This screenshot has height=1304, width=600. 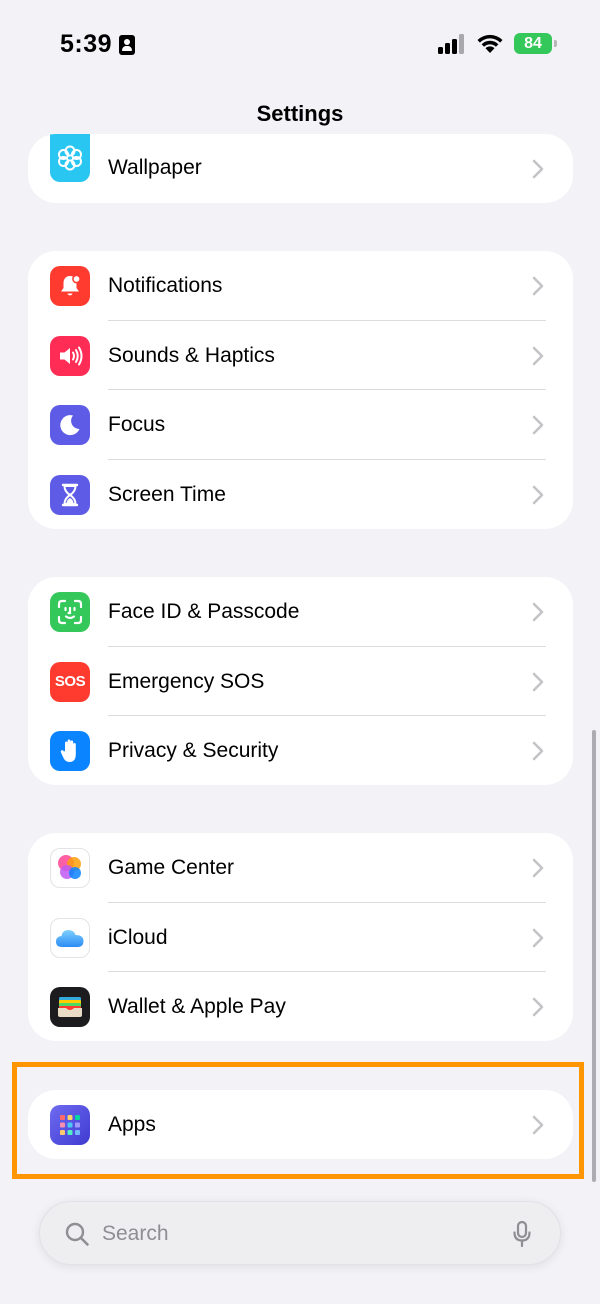 I want to click on microphone-icon, so click(x=522, y=1234).